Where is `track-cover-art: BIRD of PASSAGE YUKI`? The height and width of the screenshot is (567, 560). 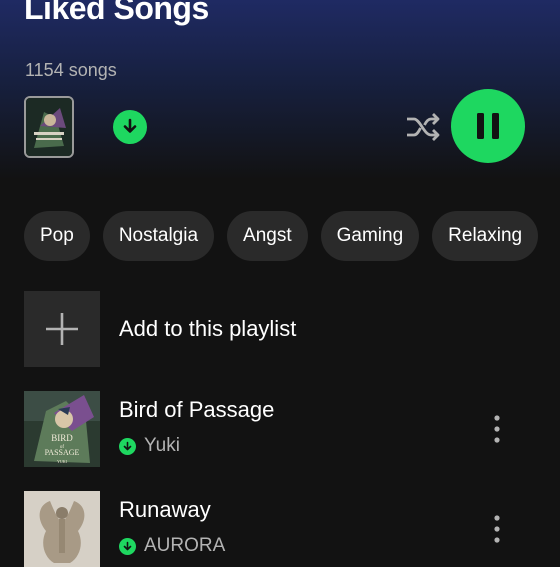 track-cover-art: BIRD of PASSAGE YUKI is located at coordinates (62, 429).